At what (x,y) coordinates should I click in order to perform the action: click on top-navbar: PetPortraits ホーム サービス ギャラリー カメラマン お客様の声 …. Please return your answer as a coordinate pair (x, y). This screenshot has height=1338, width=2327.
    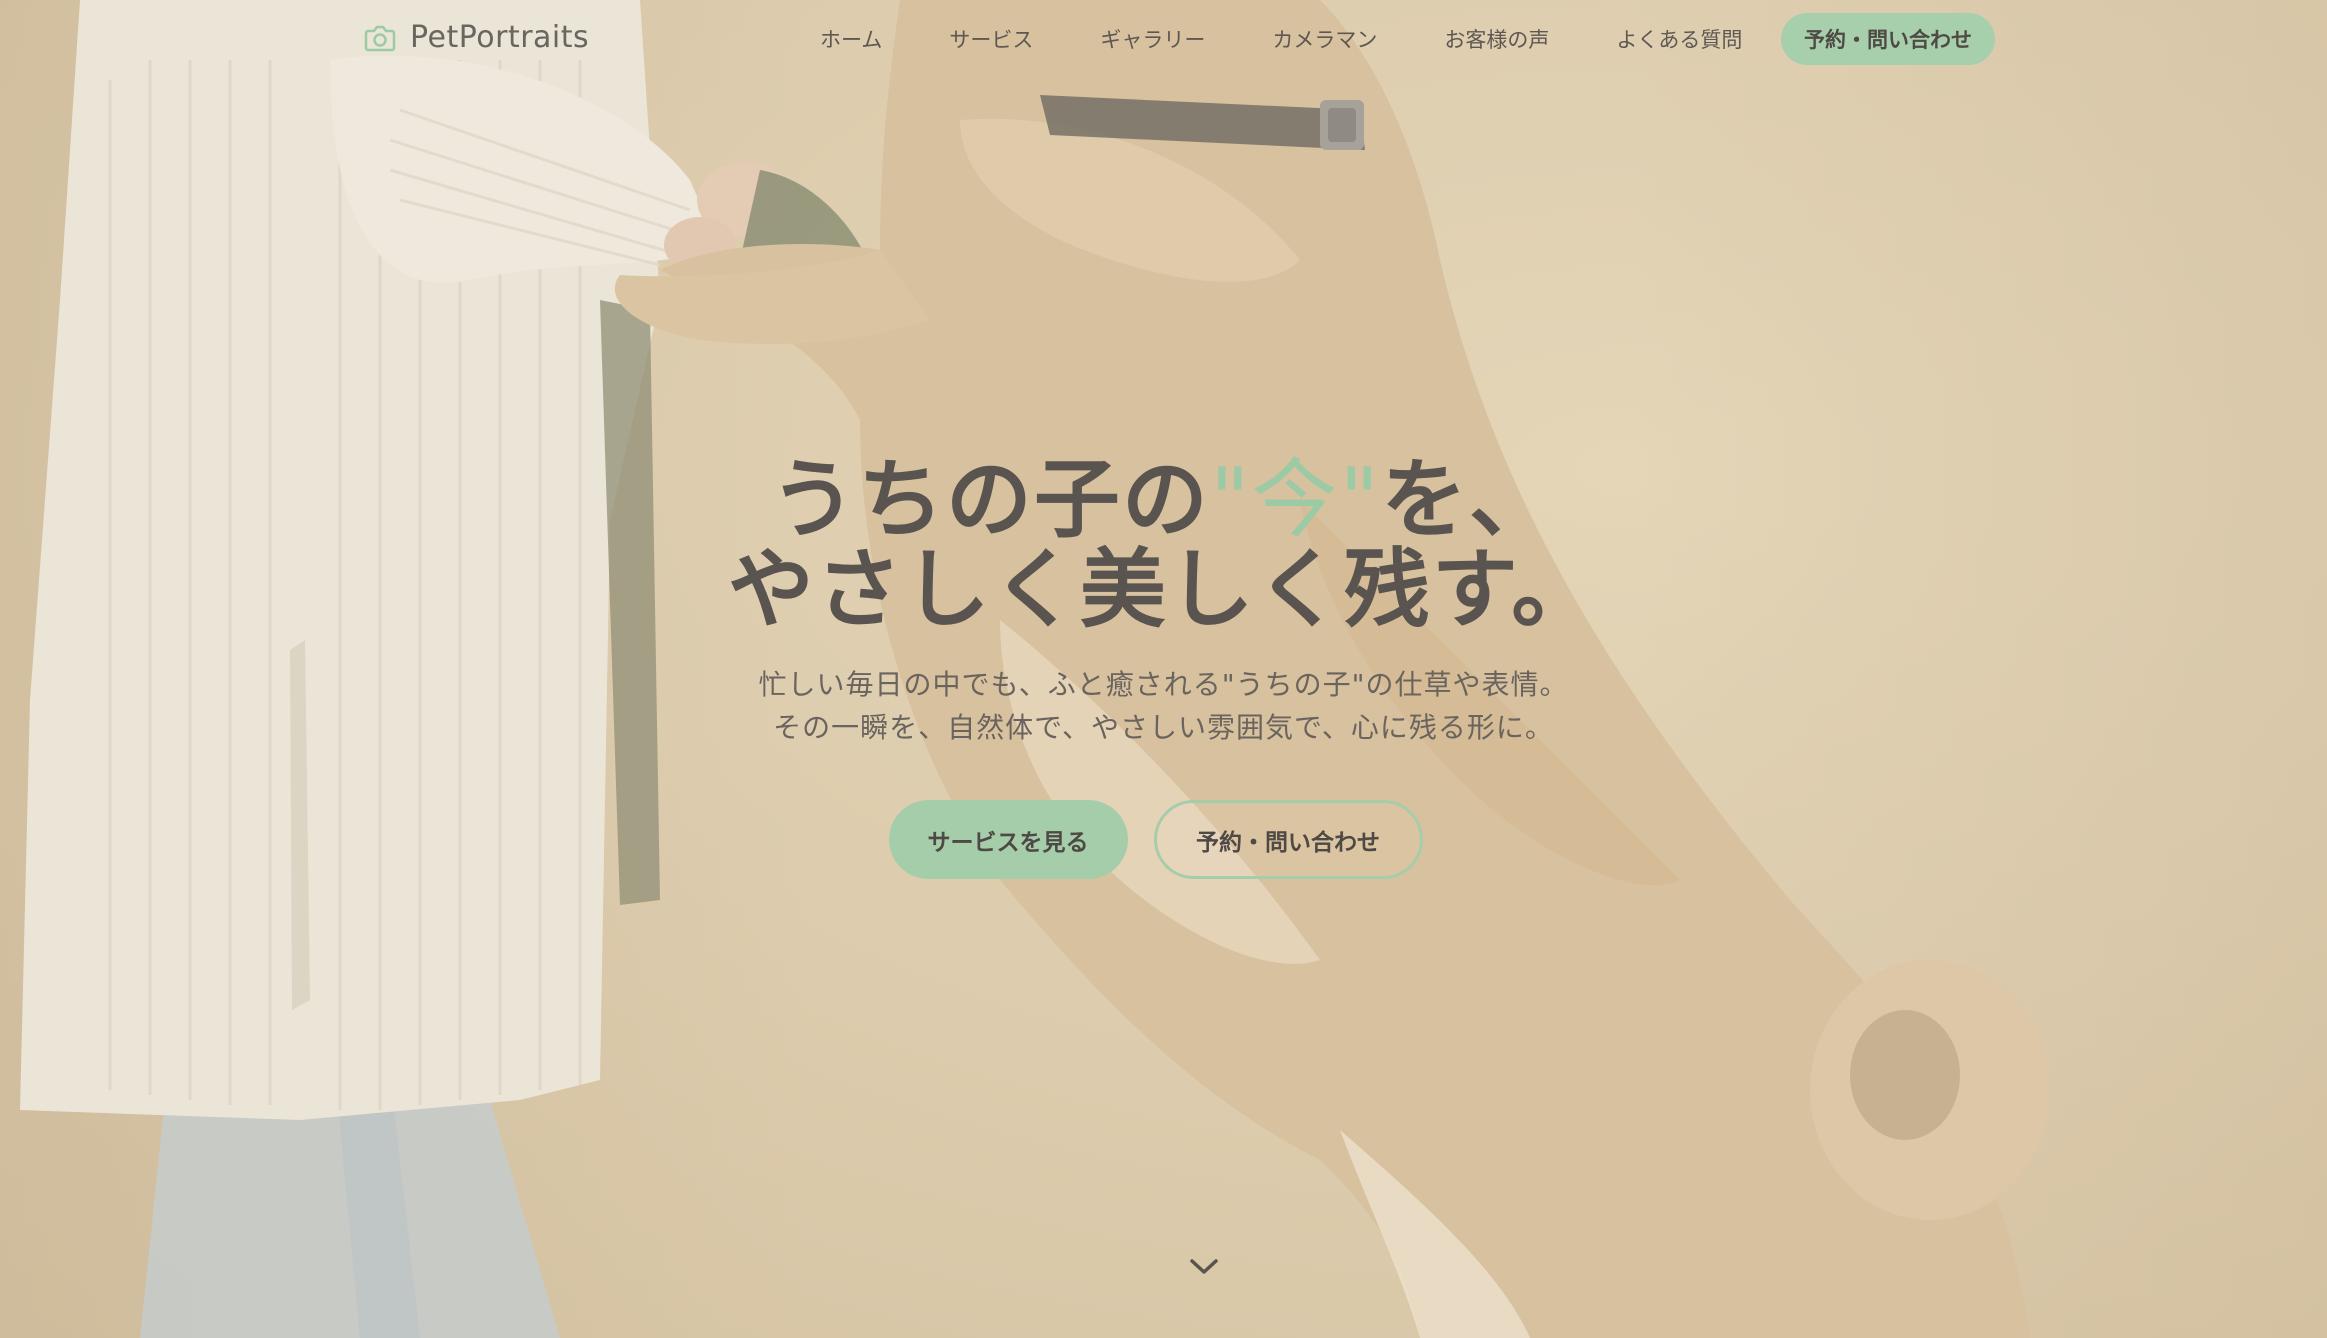
    Looking at the image, I should click on (1163, 41).